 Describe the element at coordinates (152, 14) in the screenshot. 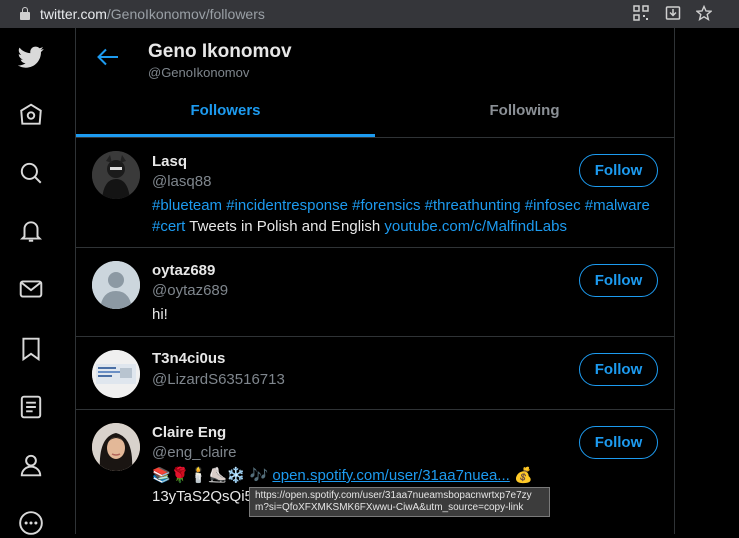

I see `url-text: twitter.com/GenoIkonomov/followers` at that location.